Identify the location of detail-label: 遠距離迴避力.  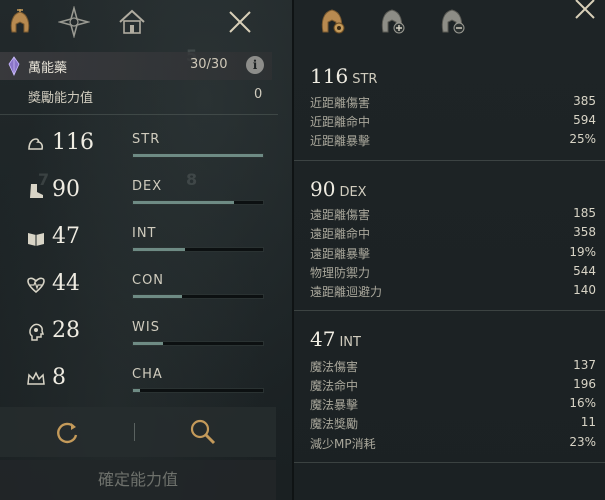
(346, 292).